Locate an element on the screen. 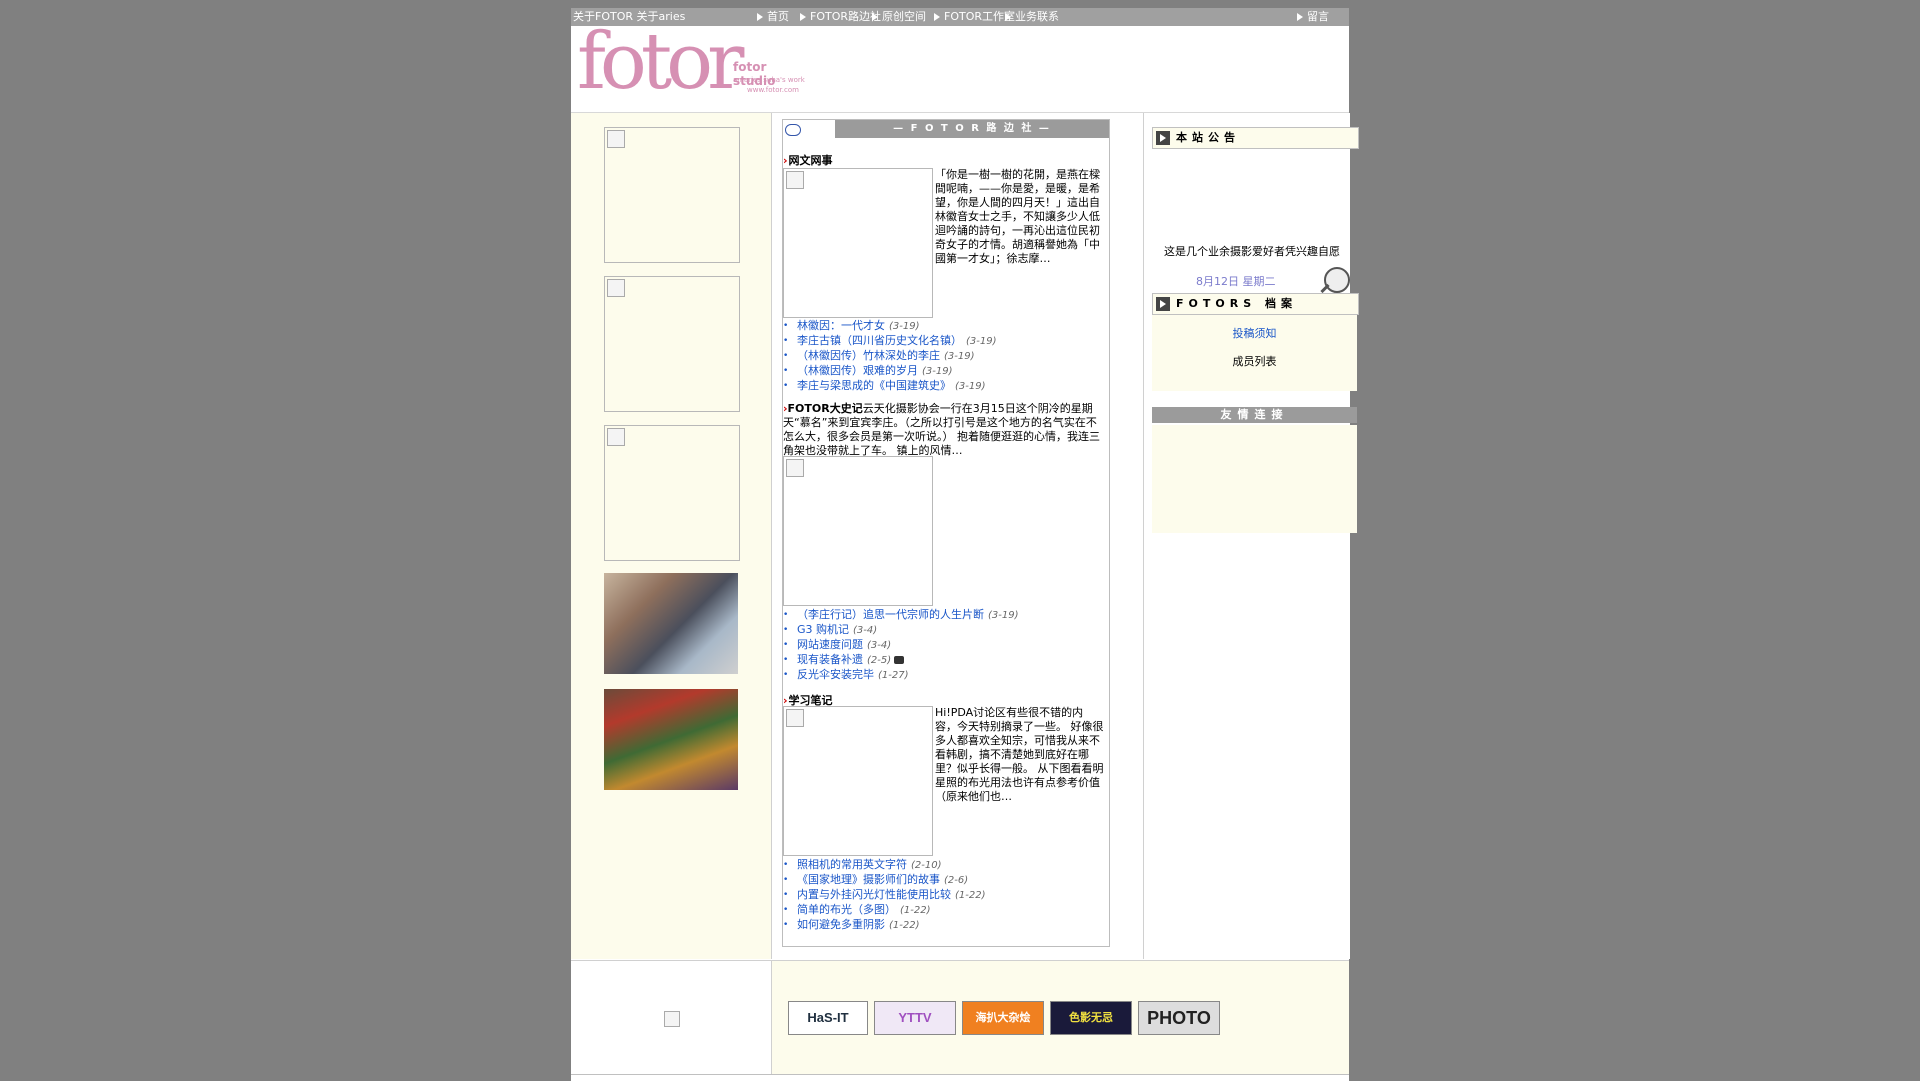 The height and width of the screenshot is (1081, 1920). nav-roadside: FOTOR路边社 is located at coordinates (840, 17).